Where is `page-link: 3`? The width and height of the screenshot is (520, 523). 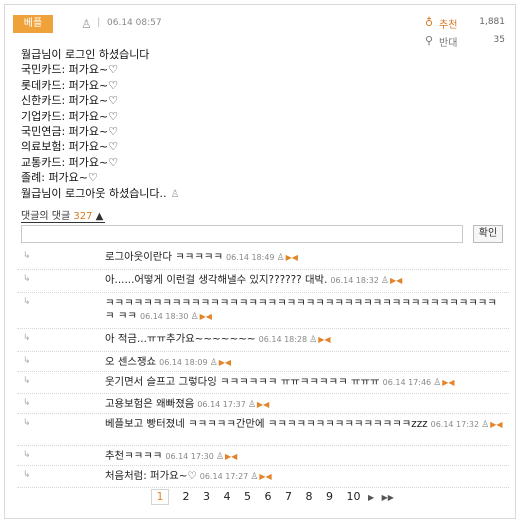 page-link: 3 is located at coordinates (206, 496).